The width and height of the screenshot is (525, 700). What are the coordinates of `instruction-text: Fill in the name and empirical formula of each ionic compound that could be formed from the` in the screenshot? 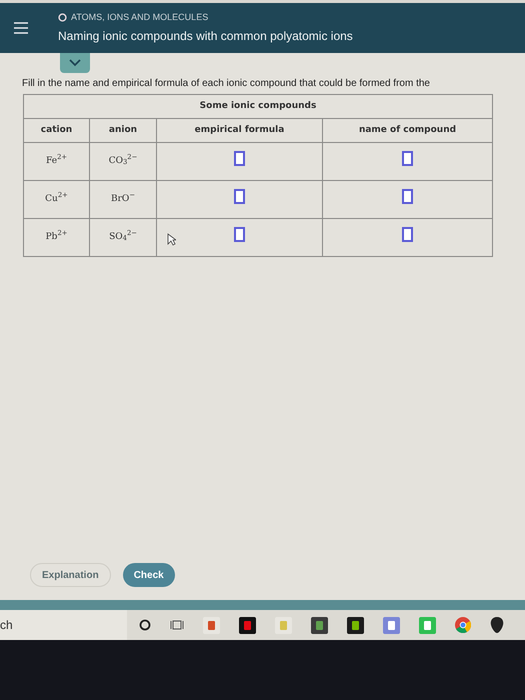 It's located at (226, 84).